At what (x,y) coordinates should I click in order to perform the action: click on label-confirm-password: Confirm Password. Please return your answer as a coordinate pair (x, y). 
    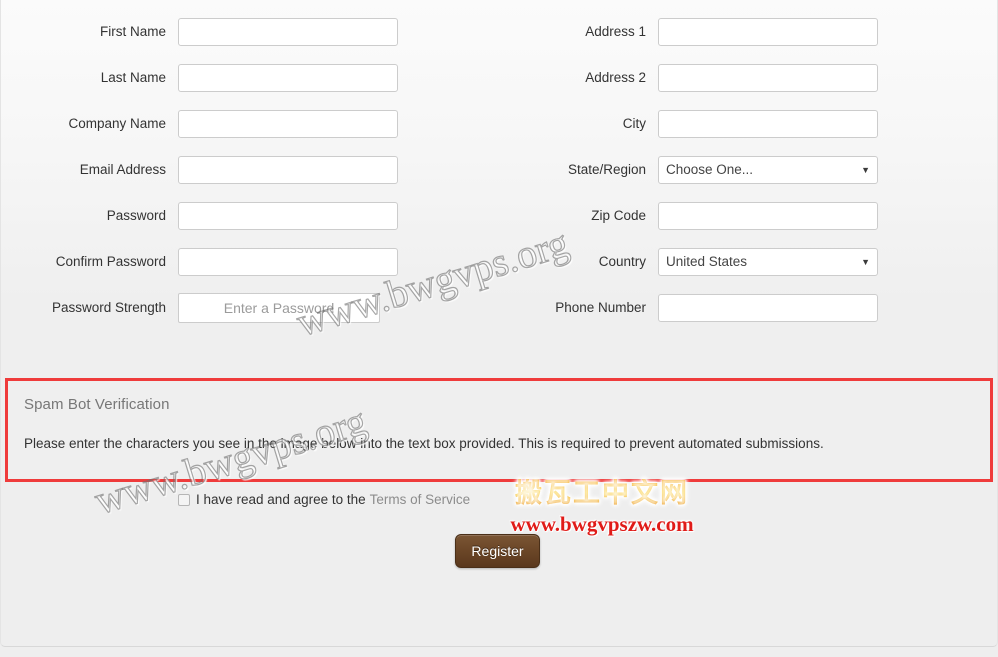
    Looking at the image, I should click on (110, 261).